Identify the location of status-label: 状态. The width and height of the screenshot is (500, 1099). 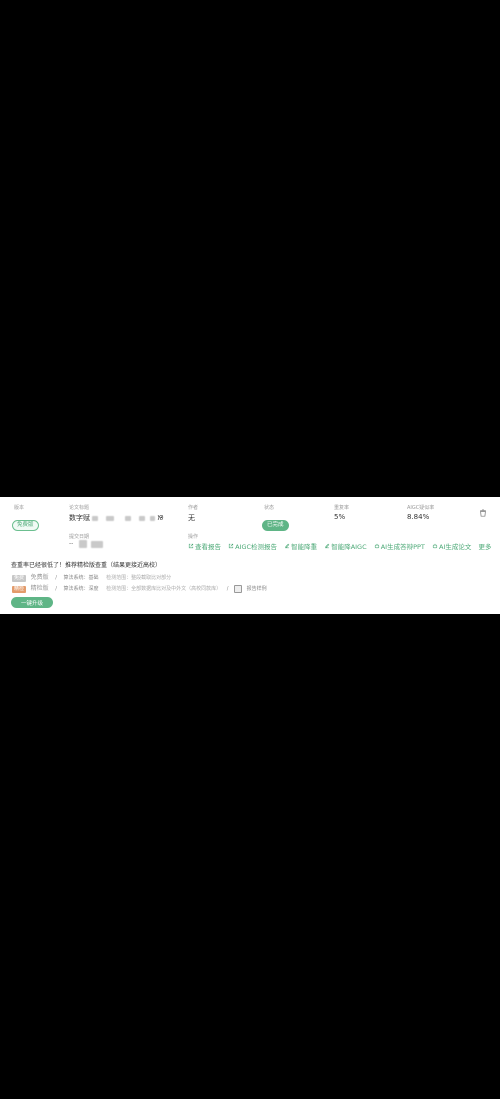
(269, 508).